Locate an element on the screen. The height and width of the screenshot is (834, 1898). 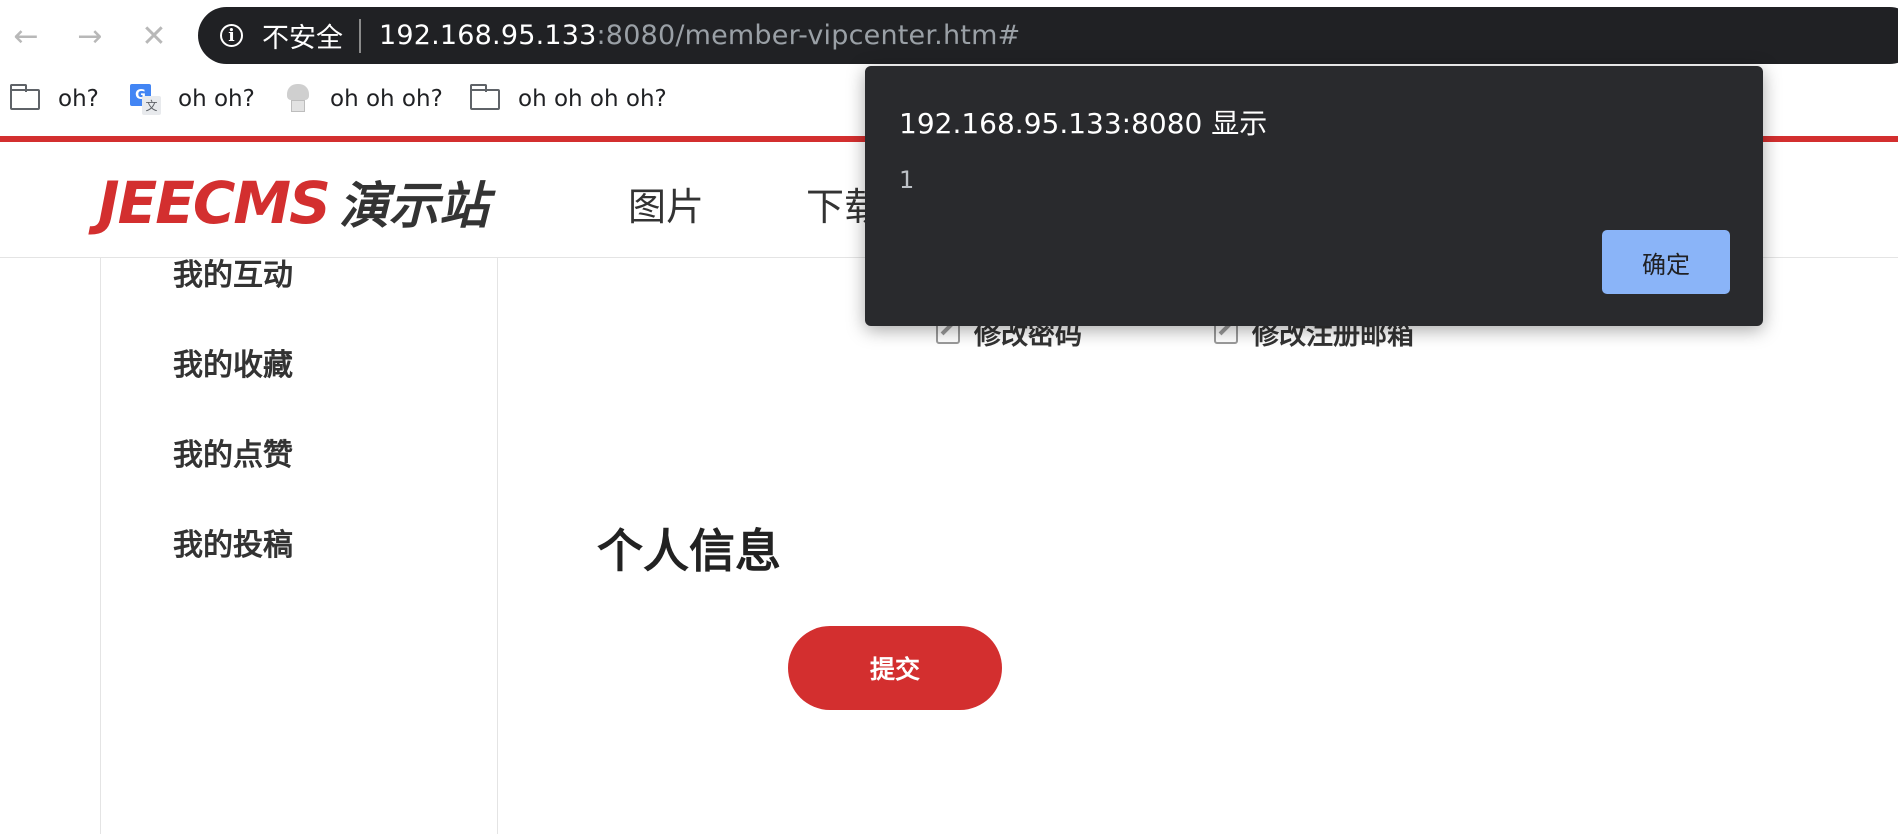
bookmark-item: G文 oh oh? is located at coordinates (192, 99).